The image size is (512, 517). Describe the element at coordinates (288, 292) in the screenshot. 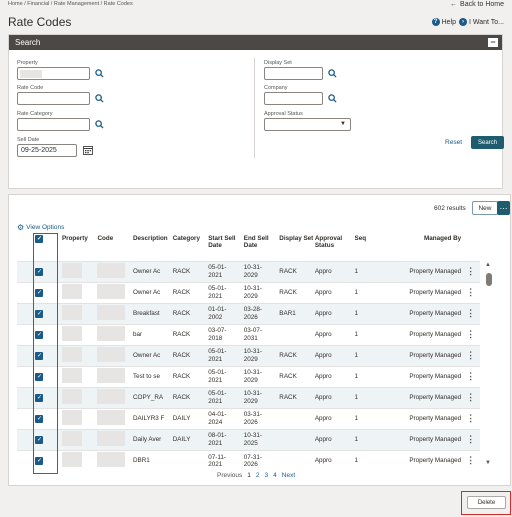

I see `cell-text: RACK` at that location.